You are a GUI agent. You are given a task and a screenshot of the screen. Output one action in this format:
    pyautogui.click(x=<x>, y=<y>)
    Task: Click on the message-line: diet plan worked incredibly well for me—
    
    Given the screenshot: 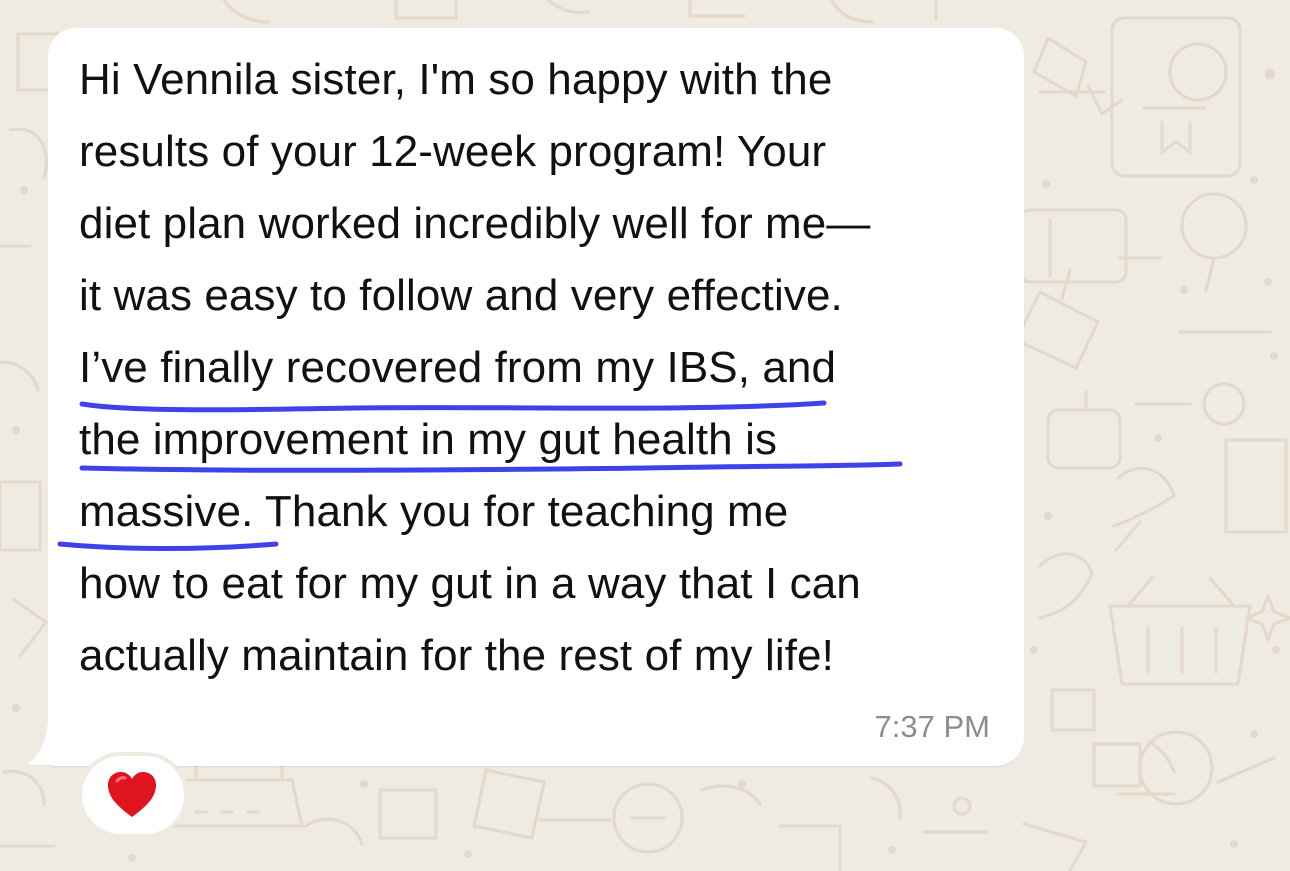 What is the action you would take?
    pyautogui.click(x=475, y=223)
    